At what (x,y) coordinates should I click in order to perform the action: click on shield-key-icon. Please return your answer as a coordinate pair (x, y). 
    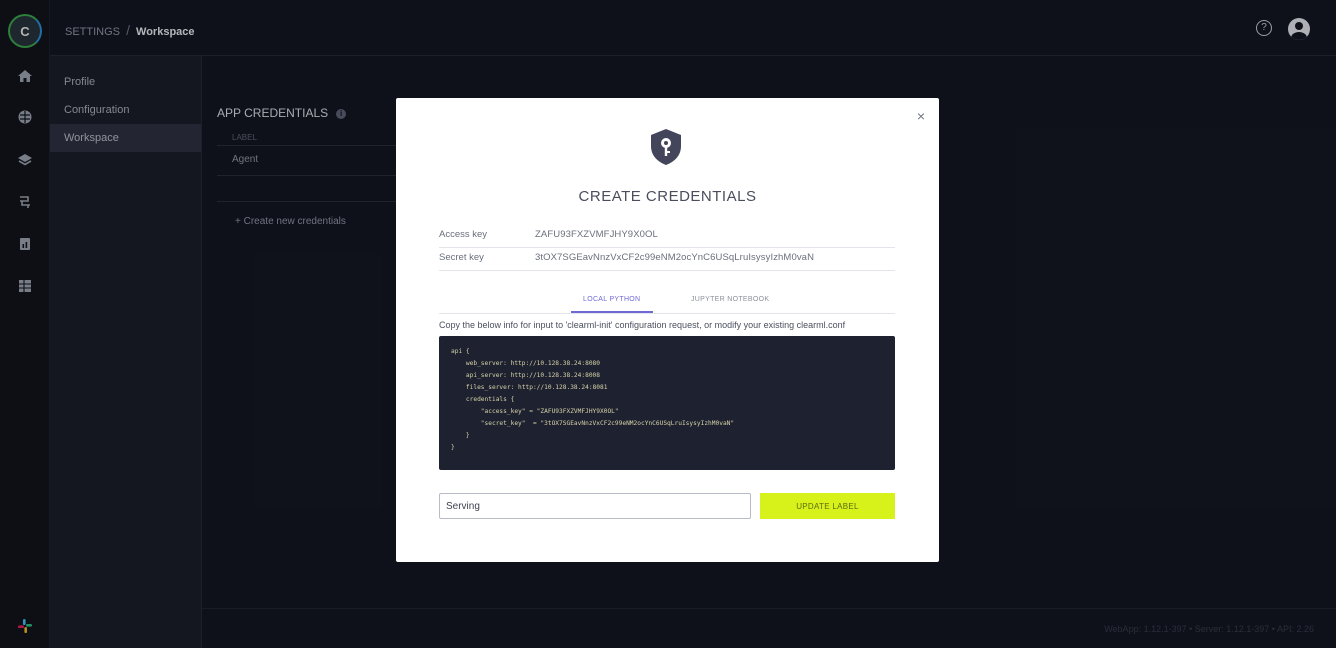
    Looking at the image, I should click on (666, 147).